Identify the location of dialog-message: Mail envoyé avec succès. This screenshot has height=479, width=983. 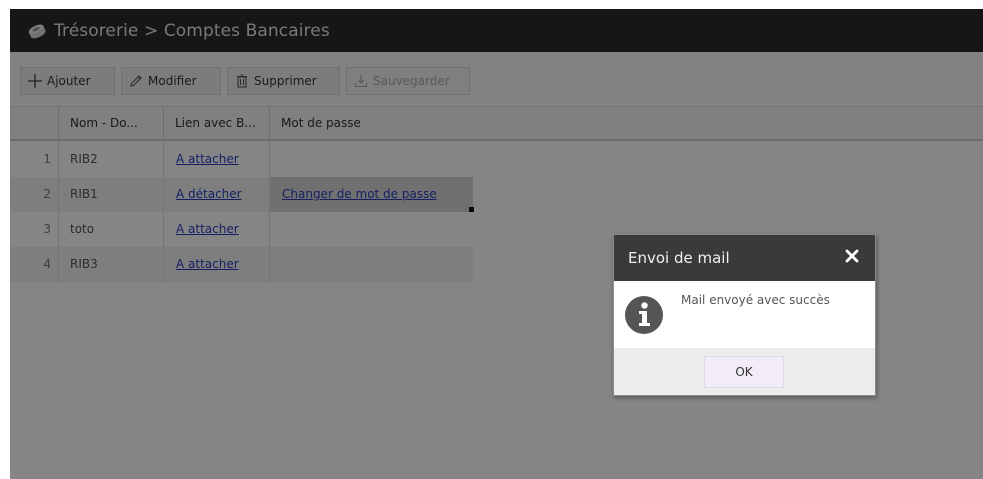
(755, 300).